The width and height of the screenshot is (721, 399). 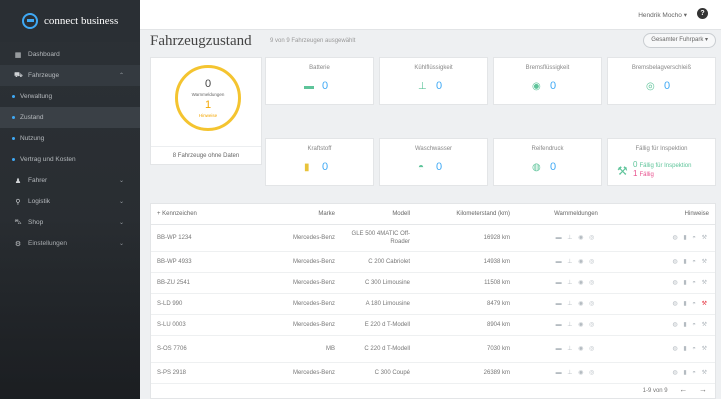 I want to click on tile-tire: Reifendruck ◍ 0, so click(x=547, y=162).